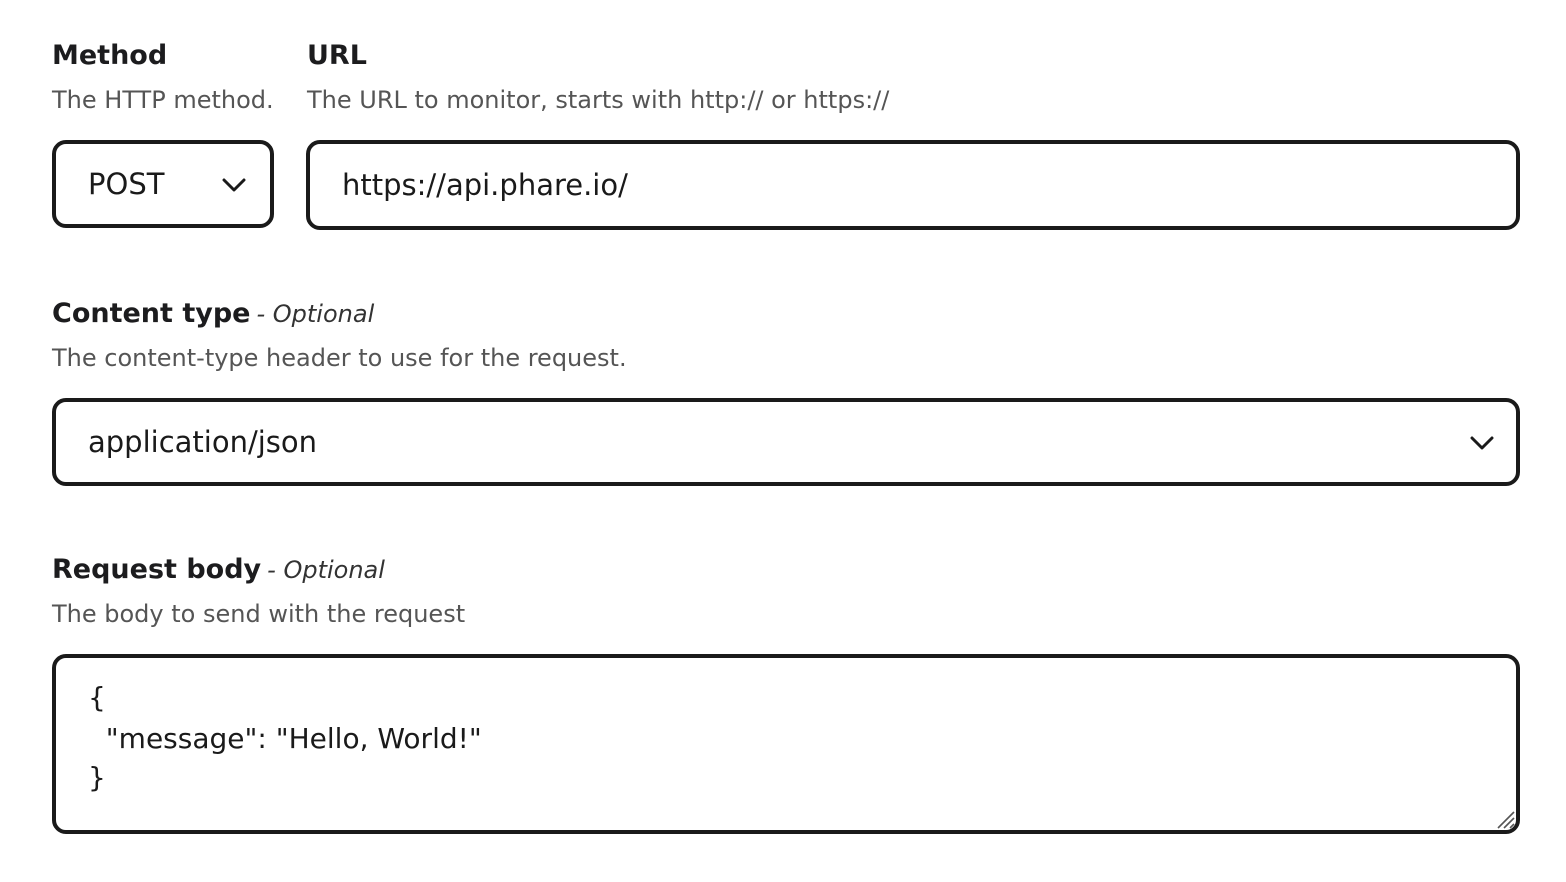 The image size is (1566, 882). What do you see at coordinates (110, 55) in the screenshot?
I see `method-label: Method` at bounding box center [110, 55].